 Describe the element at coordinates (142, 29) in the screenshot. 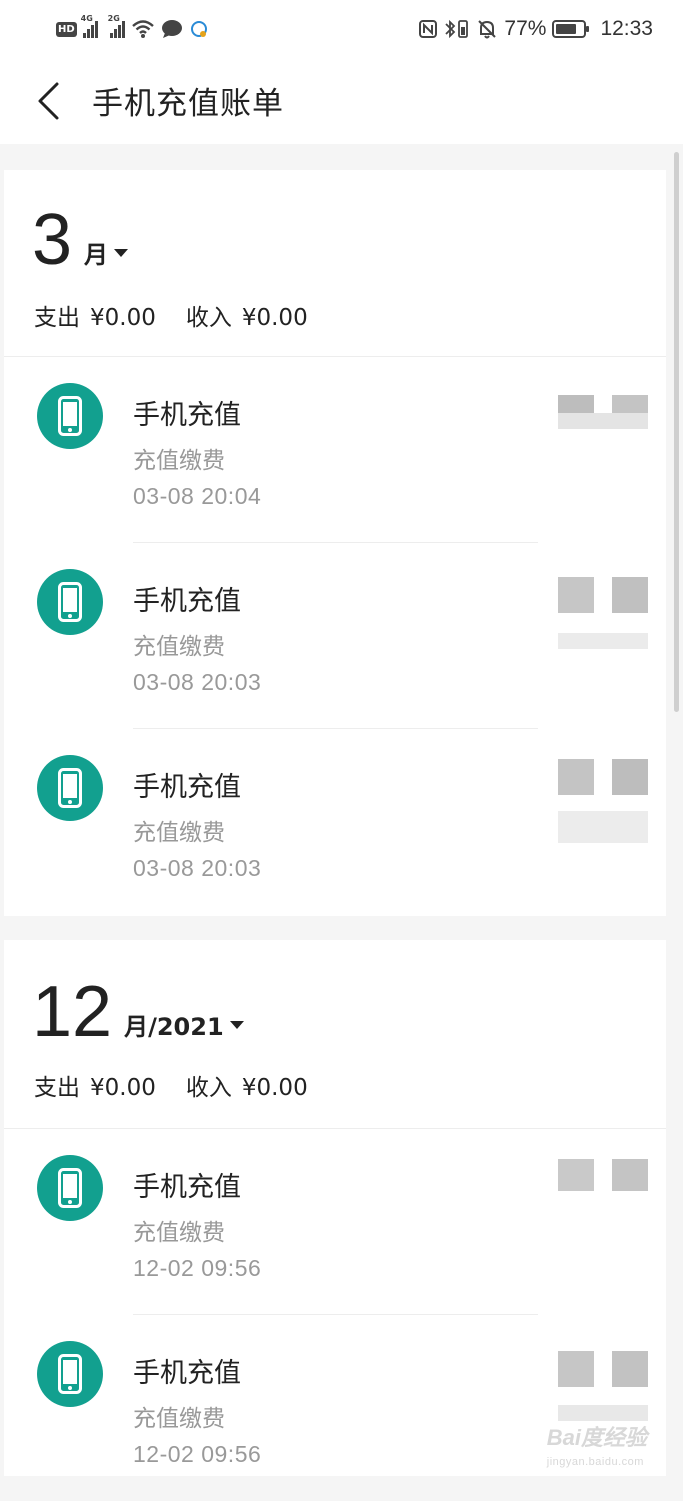

I see `wifi-icon` at that location.